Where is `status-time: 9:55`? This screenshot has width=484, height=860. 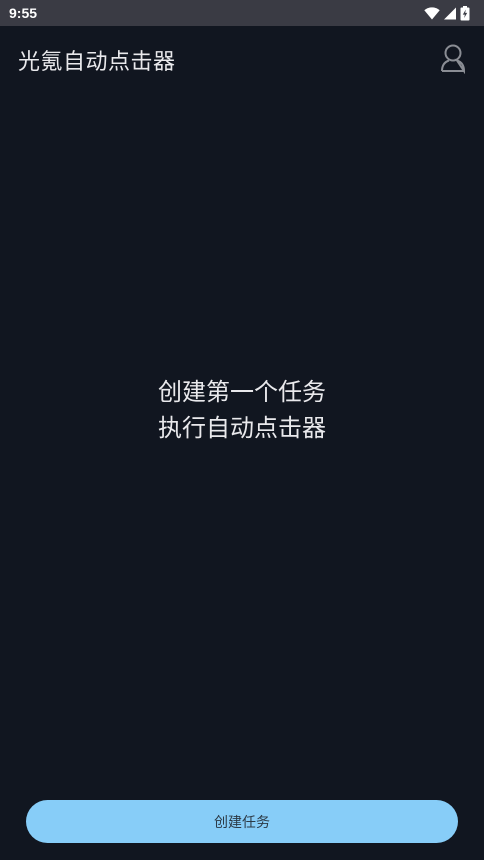
status-time: 9:55 is located at coordinates (23, 13).